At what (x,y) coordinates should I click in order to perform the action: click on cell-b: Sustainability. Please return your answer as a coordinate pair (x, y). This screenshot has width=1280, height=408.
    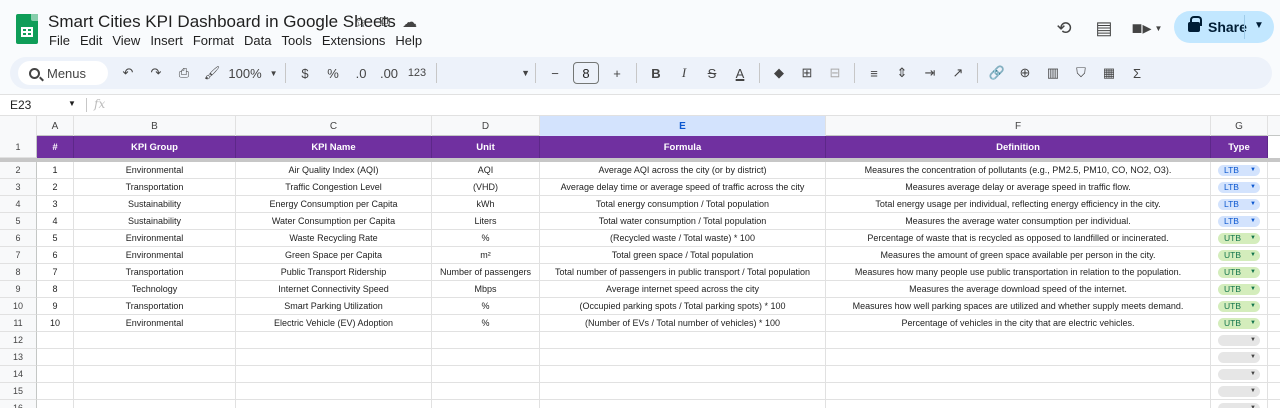
    Looking at the image, I should click on (155, 204).